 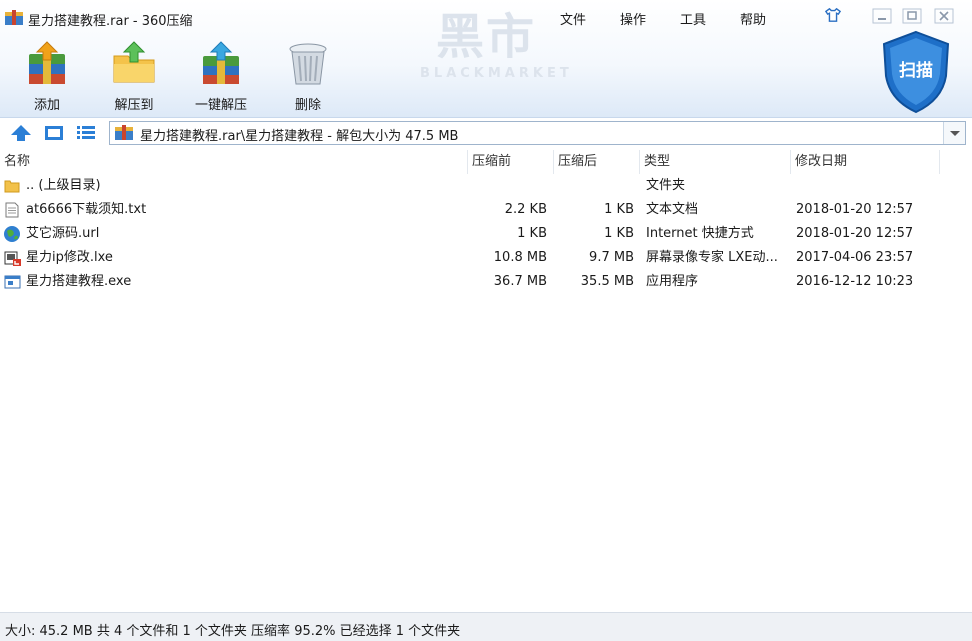 What do you see at coordinates (532, 233) in the screenshot?
I see `file-size: 1 KB` at bounding box center [532, 233].